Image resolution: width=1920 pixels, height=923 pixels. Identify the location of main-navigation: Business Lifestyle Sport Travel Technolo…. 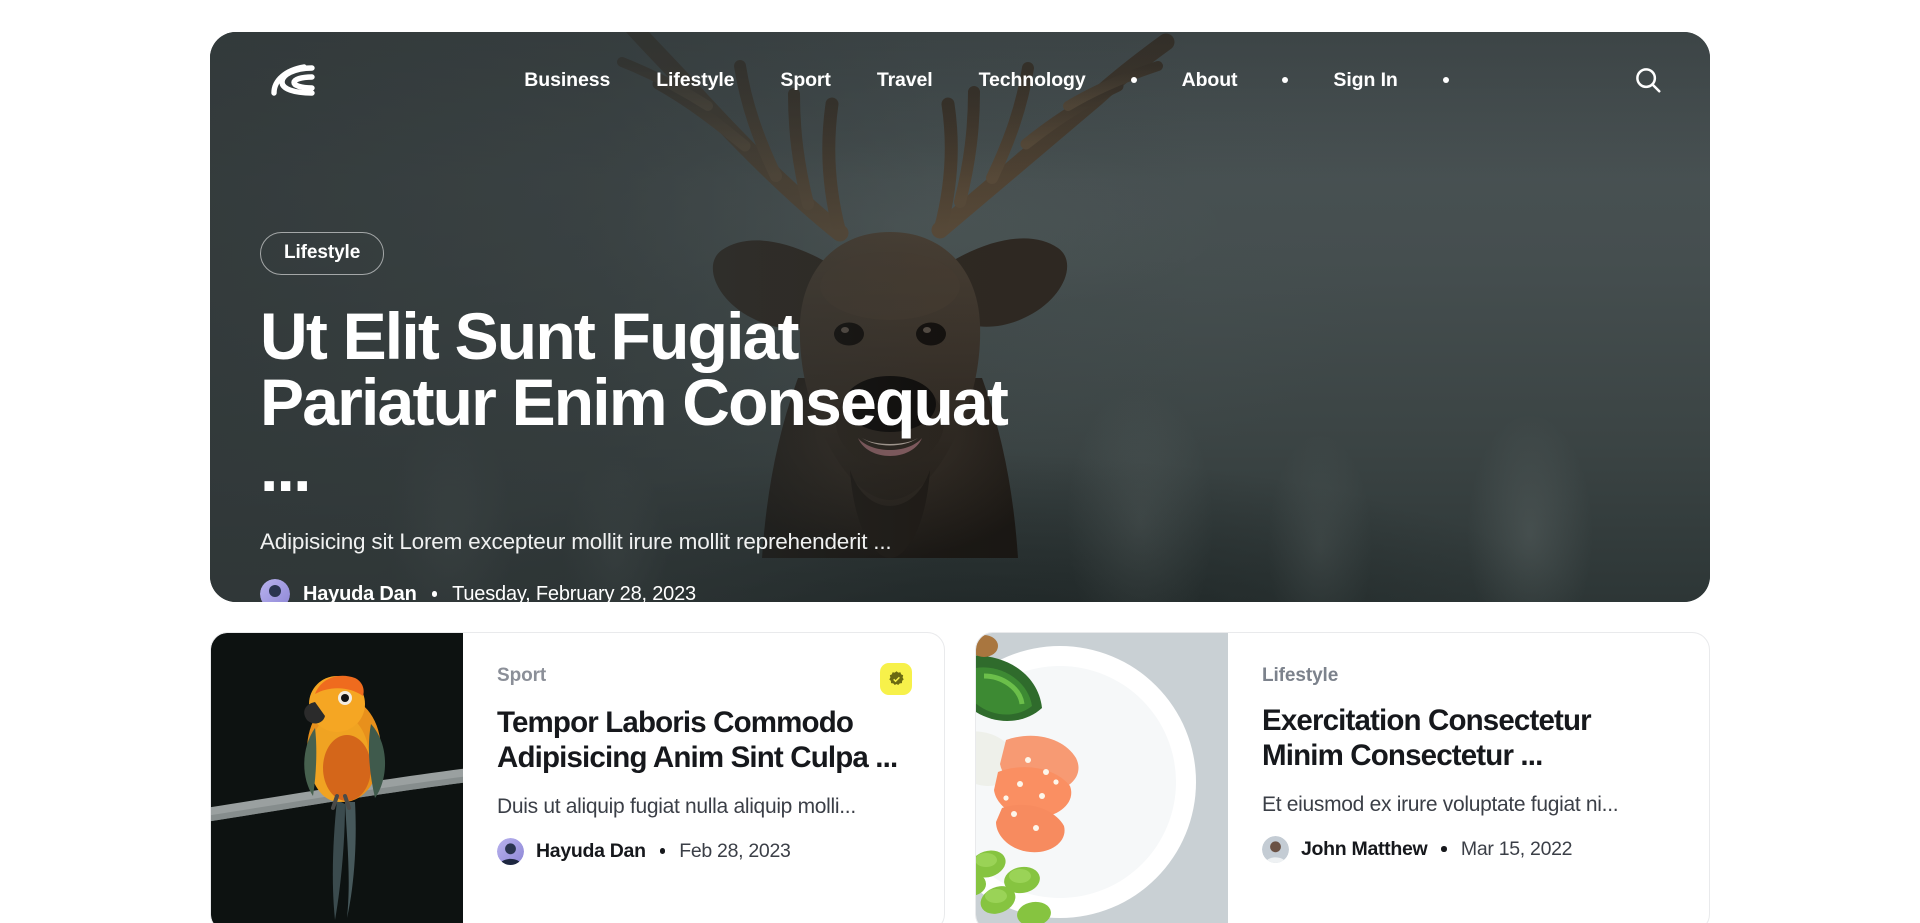
(960, 80).